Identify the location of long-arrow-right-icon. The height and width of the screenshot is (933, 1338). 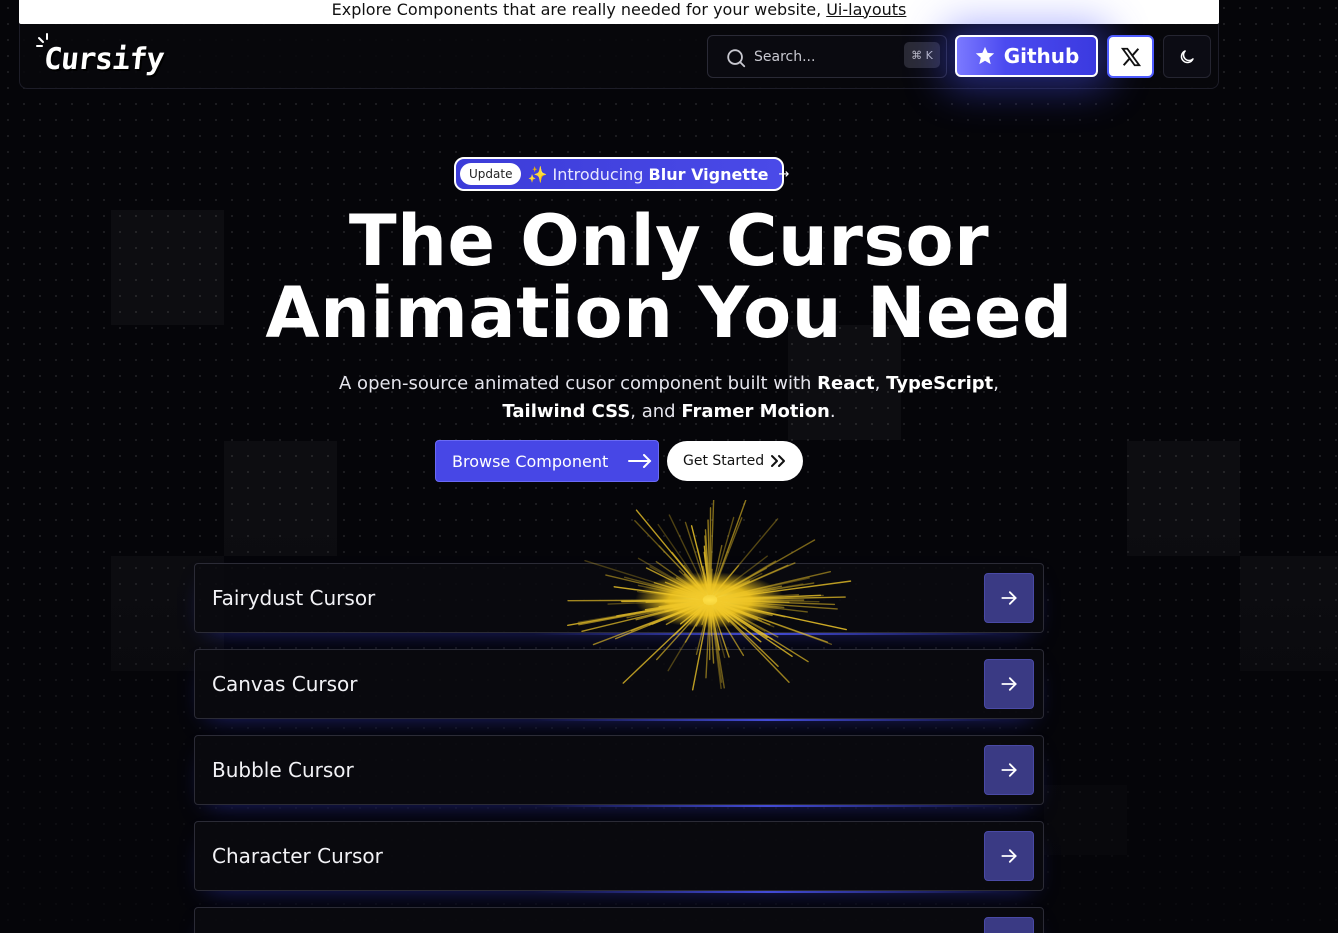
(640, 461).